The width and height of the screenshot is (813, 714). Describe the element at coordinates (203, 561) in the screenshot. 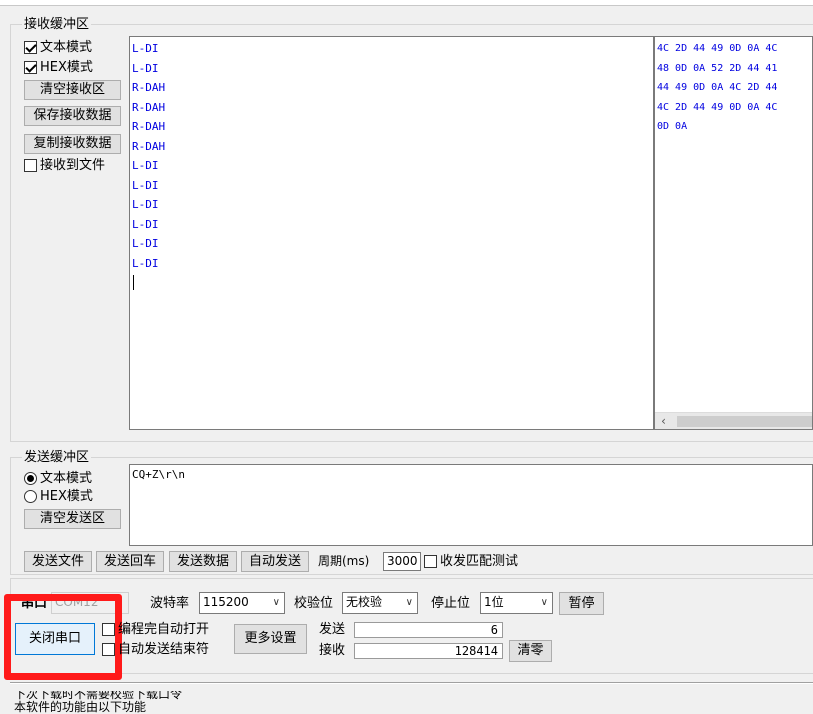

I see `send-data-button: 发送数据` at that location.